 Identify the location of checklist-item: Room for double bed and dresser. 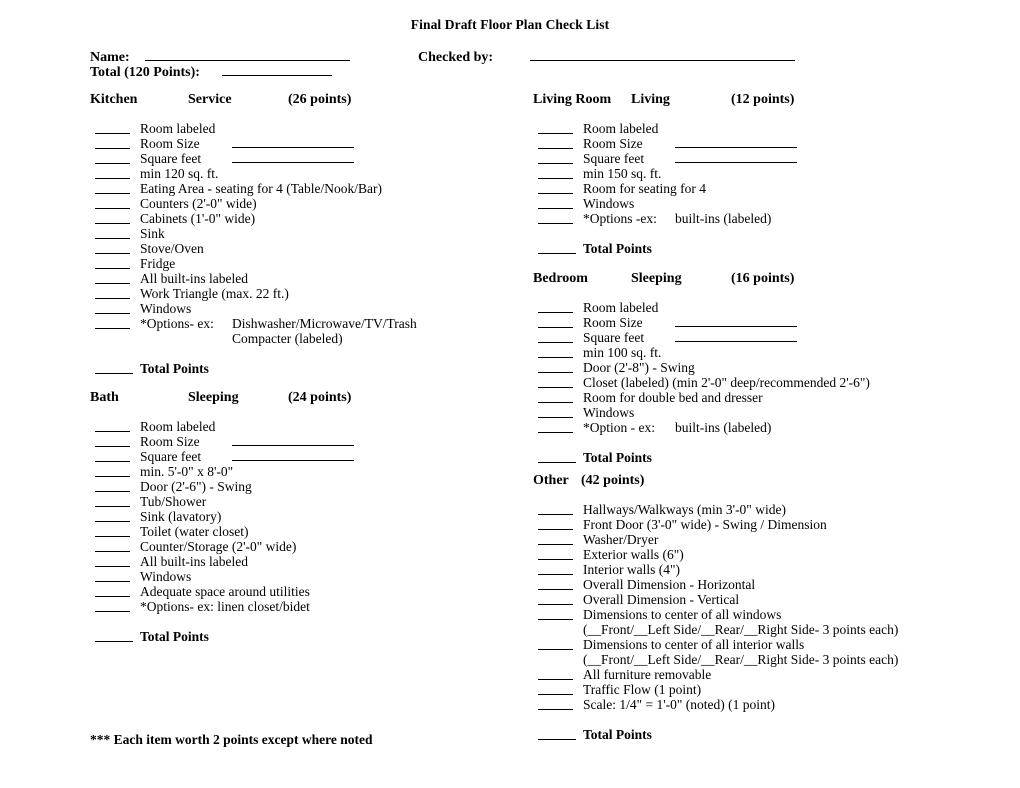
(768, 397).